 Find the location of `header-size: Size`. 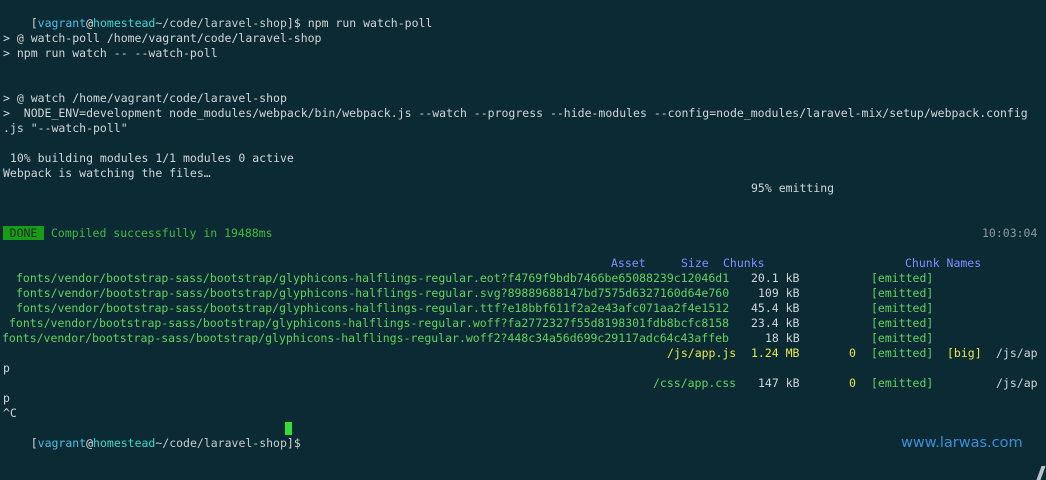

header-size: Size is located at coordinates (695, 263).